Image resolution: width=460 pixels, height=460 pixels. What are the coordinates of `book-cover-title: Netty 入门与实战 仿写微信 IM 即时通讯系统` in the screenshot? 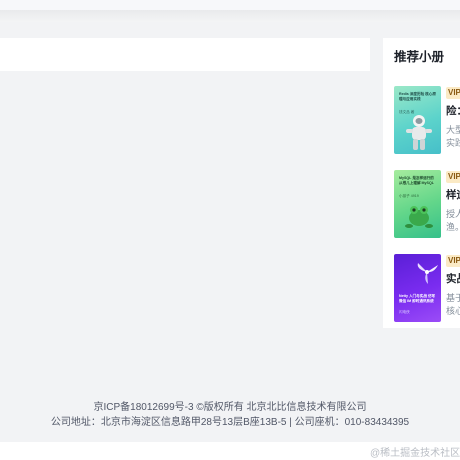 It's located at (417, 298).